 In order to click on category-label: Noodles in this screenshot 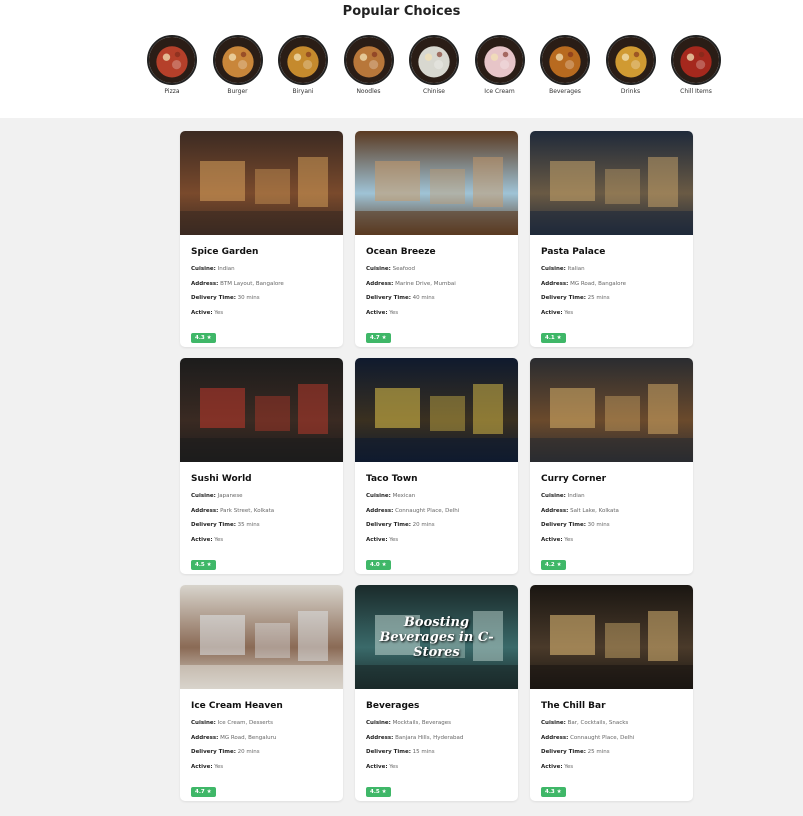, I will do `click(368, 91)`.